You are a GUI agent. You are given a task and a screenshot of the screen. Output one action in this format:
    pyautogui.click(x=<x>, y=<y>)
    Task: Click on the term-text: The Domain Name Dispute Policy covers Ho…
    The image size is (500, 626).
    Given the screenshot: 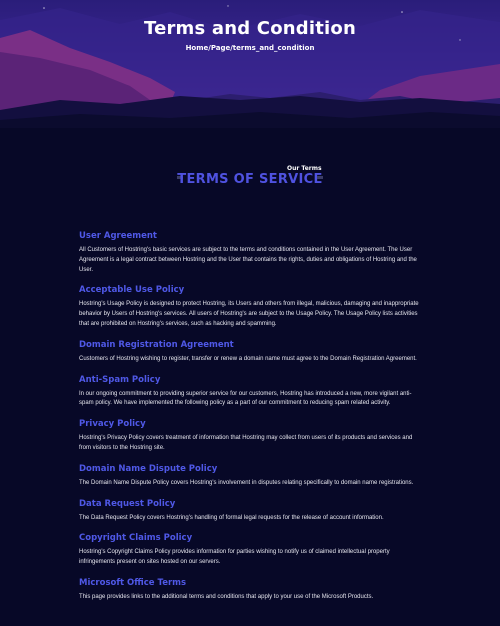 What is the action you would take?
    pyautogui.click(x=246, y=482)
    